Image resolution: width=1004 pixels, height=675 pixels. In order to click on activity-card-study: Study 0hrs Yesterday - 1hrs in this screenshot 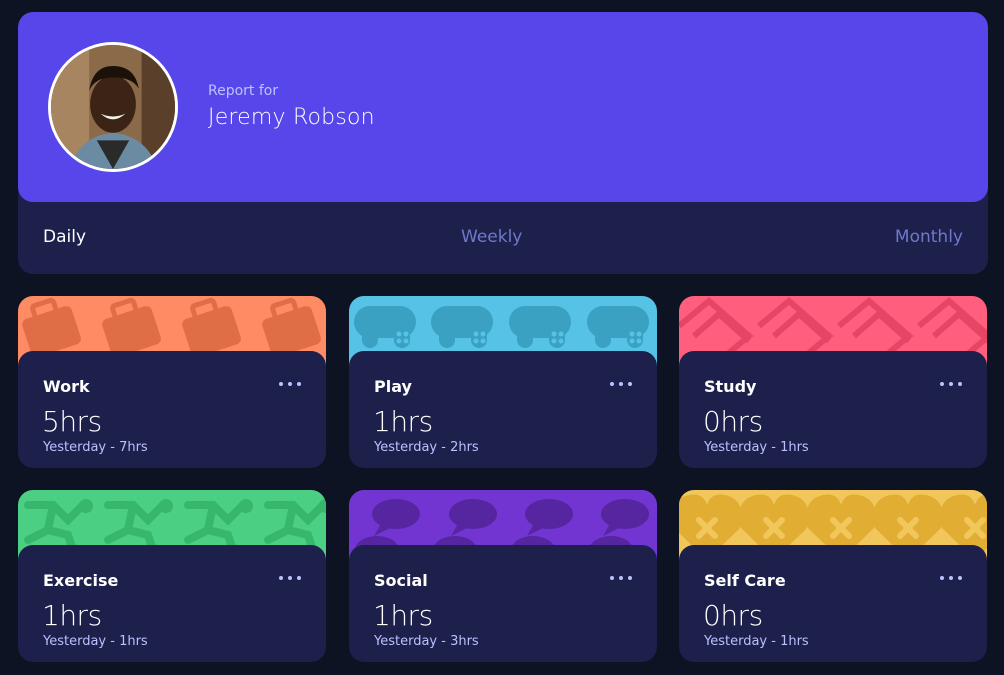, I will do `click(833, 382)`.